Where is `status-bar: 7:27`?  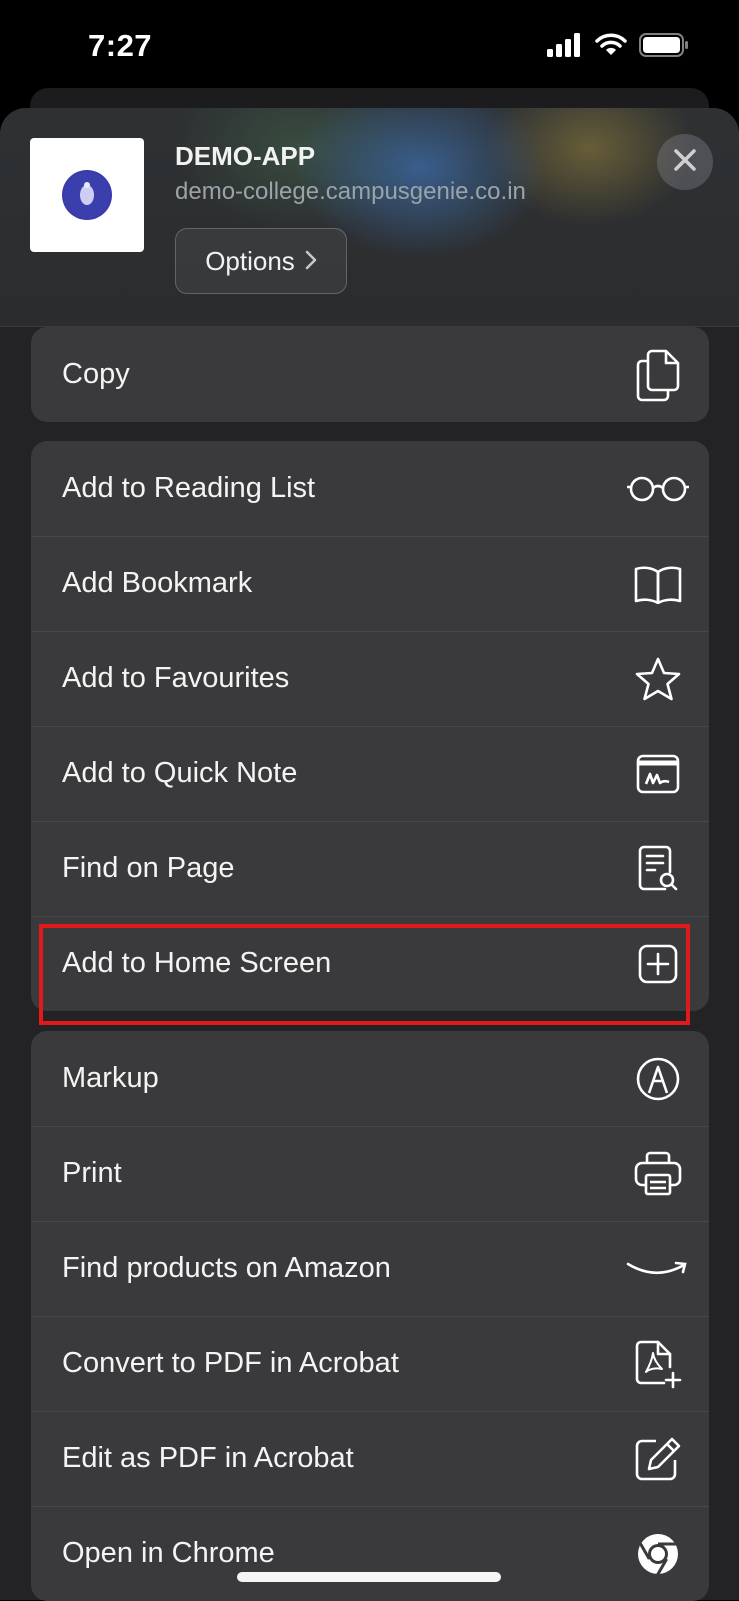
status-bar: 7:27 is located at coordinates (369, 50).